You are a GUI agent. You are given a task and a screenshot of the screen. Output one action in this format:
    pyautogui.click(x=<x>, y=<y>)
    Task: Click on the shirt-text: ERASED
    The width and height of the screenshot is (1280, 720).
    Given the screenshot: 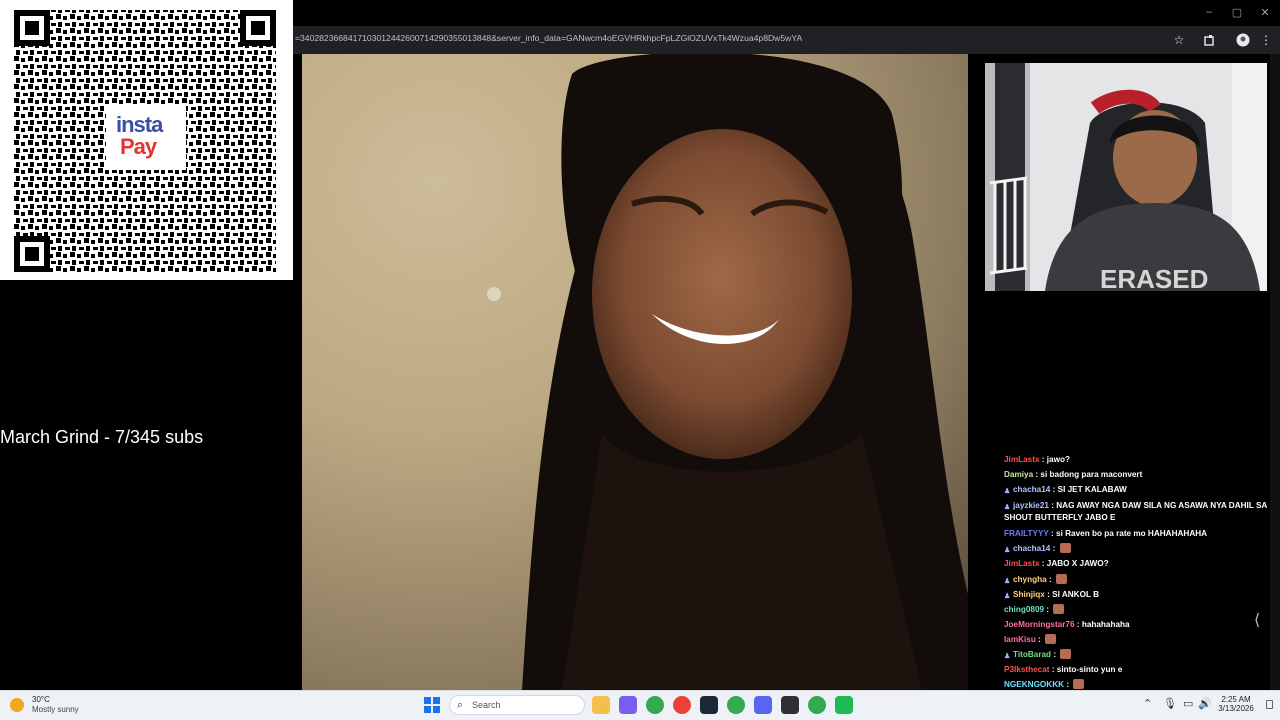 What is the action you would take?
    pyautogui.click(x=1154, y=277)
    